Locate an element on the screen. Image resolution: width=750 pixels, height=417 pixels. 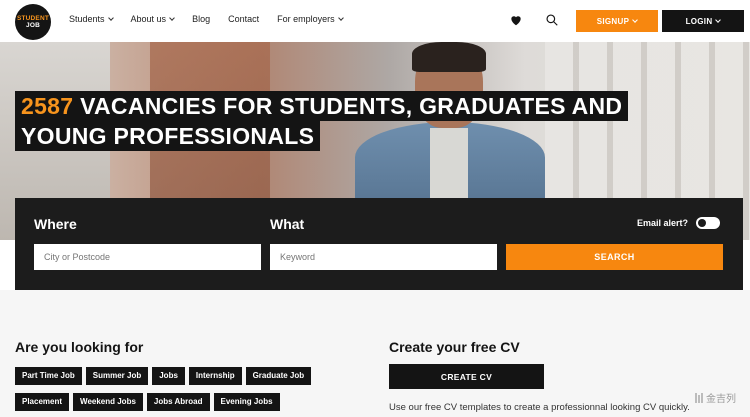
logo-text-line2: JOB is located at coordinates (33, 25).